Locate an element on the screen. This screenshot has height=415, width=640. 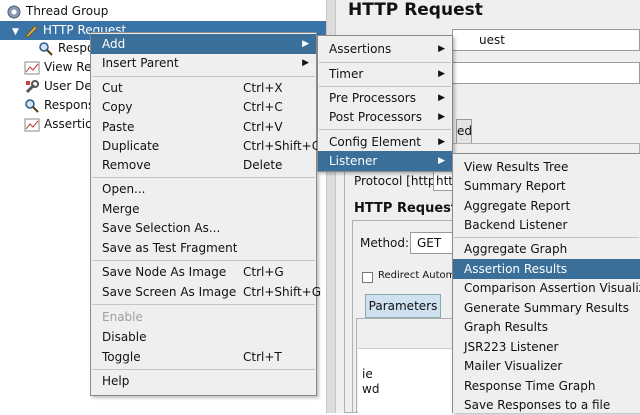
menu-item-label: Save Responses to a file is located at coordinates (537, 405).